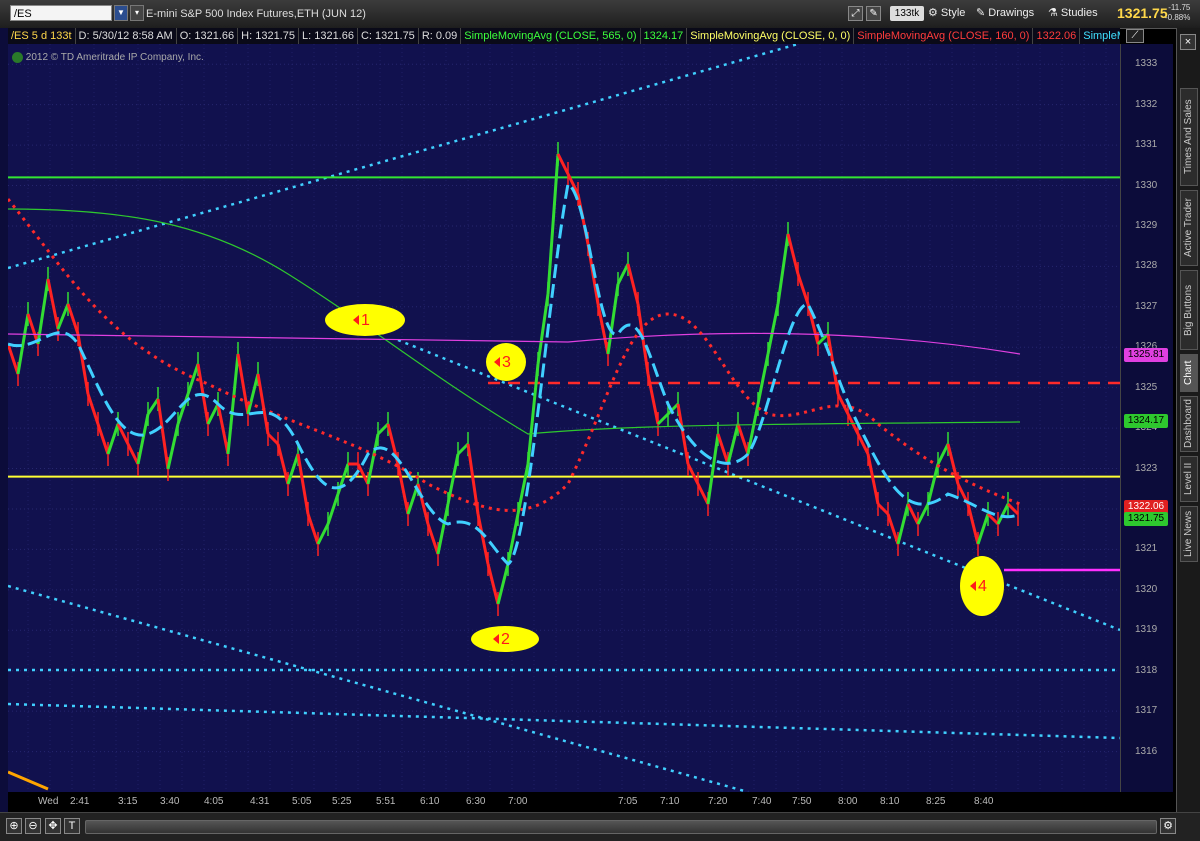  I want to click on side-tab-active-trader: Active Trader, so click(1189, 228).